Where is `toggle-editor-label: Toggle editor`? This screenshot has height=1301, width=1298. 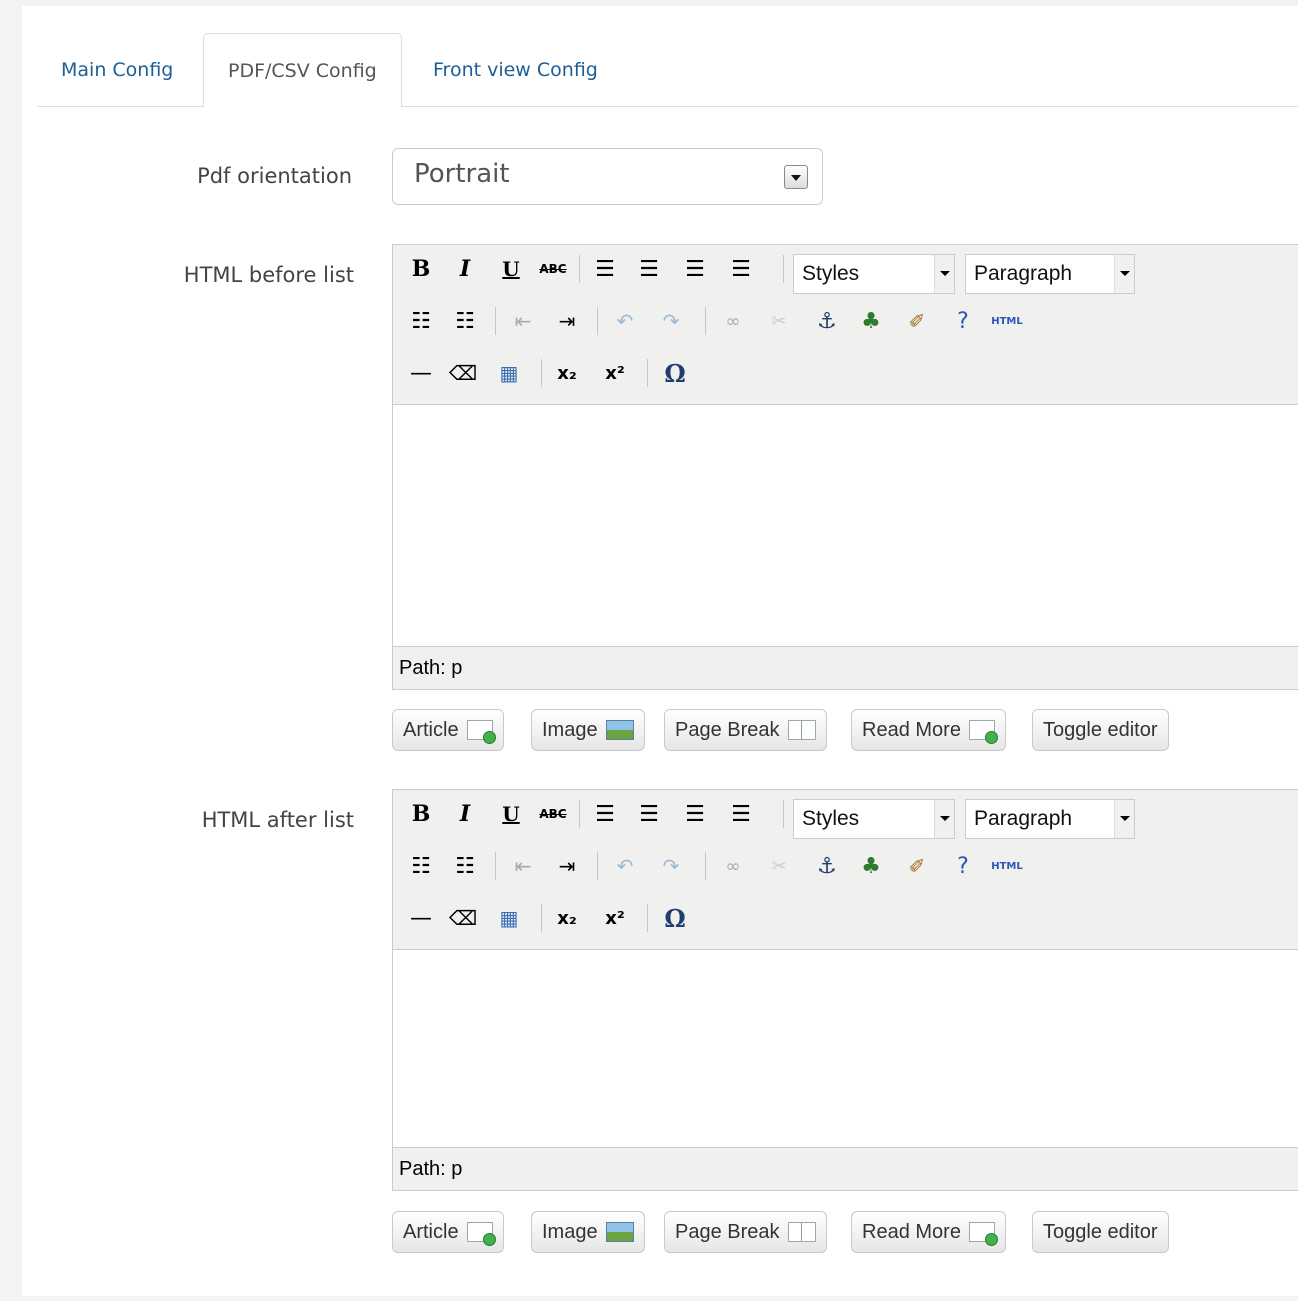
toggle-editor-label: Toggle editor is located at coordinates (1100, 730).